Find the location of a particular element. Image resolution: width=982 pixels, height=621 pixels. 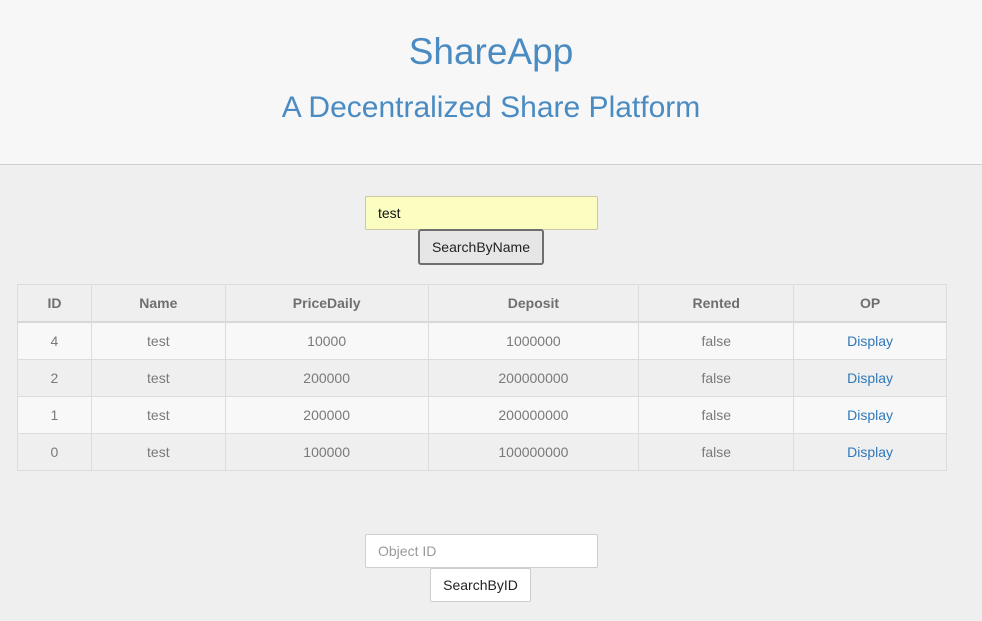

cell-id: 1 is located at coordinates (54, 415).